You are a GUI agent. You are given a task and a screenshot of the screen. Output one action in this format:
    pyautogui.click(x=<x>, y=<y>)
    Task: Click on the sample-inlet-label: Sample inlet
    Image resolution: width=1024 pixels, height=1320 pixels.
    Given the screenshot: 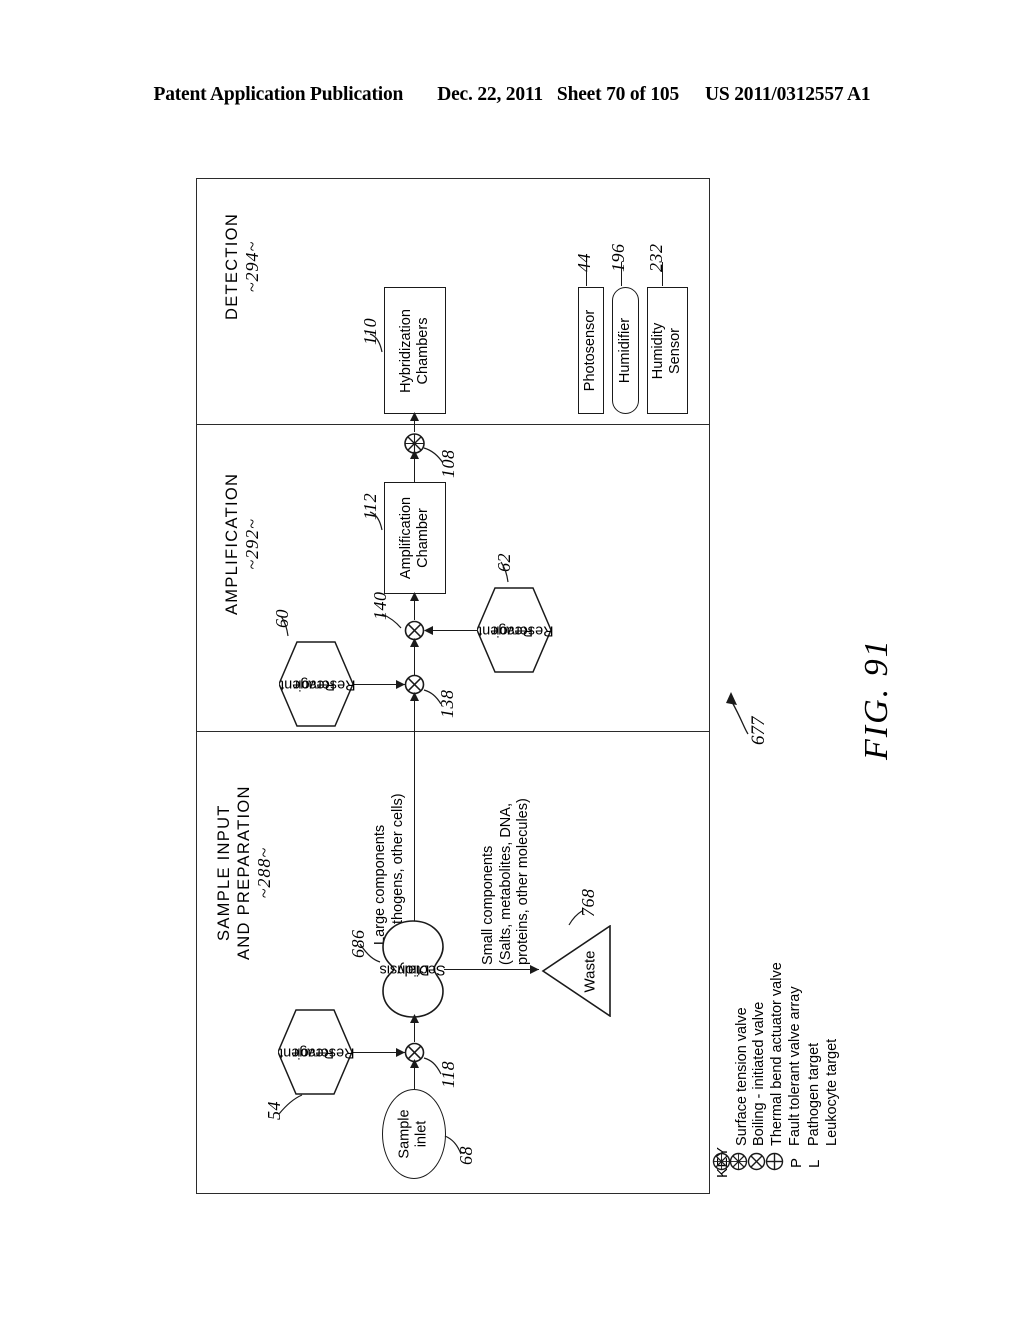 What is the action you would take?
    pyautogui.click(x=413, y=1134)
    